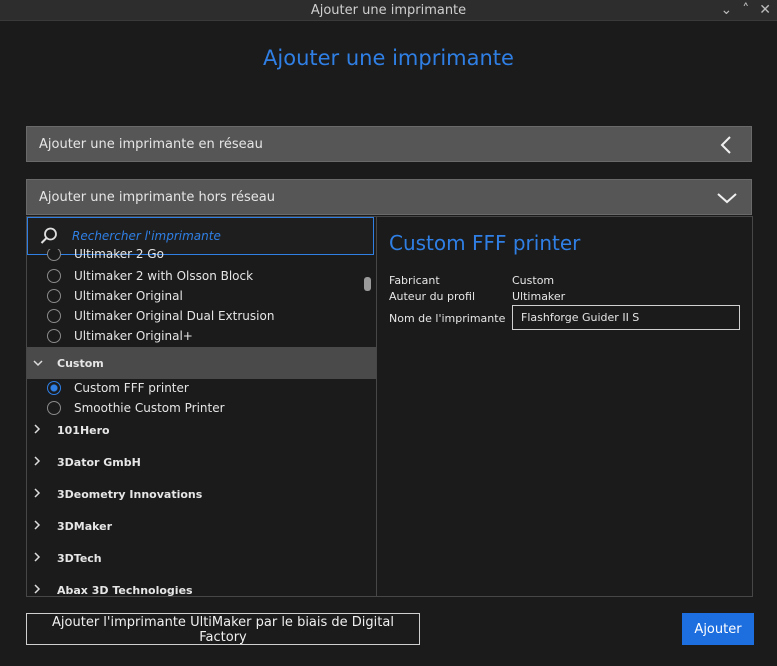 The image size is (777, 666). What do you see at coordinates (201, 430) in the screenshot?
I see `group-item: 101Hero` at bounding box center [201, 430].